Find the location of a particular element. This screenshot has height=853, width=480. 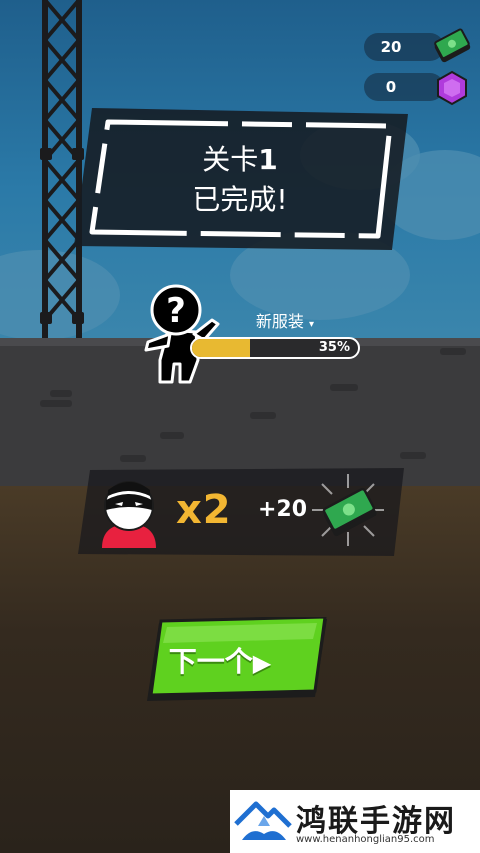

outfit-label: 新服装 ▾ is located at coordinates (285, 320).